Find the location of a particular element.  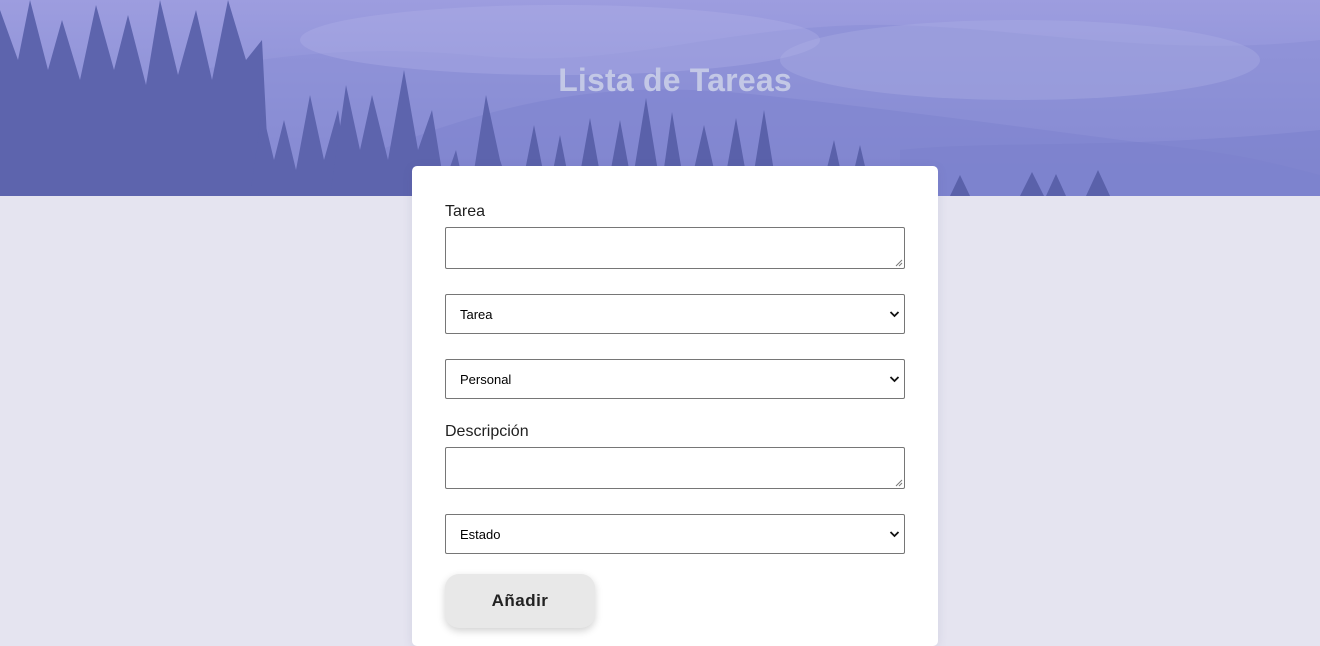

type-select: Tarea is located at coordinates (675, 314).